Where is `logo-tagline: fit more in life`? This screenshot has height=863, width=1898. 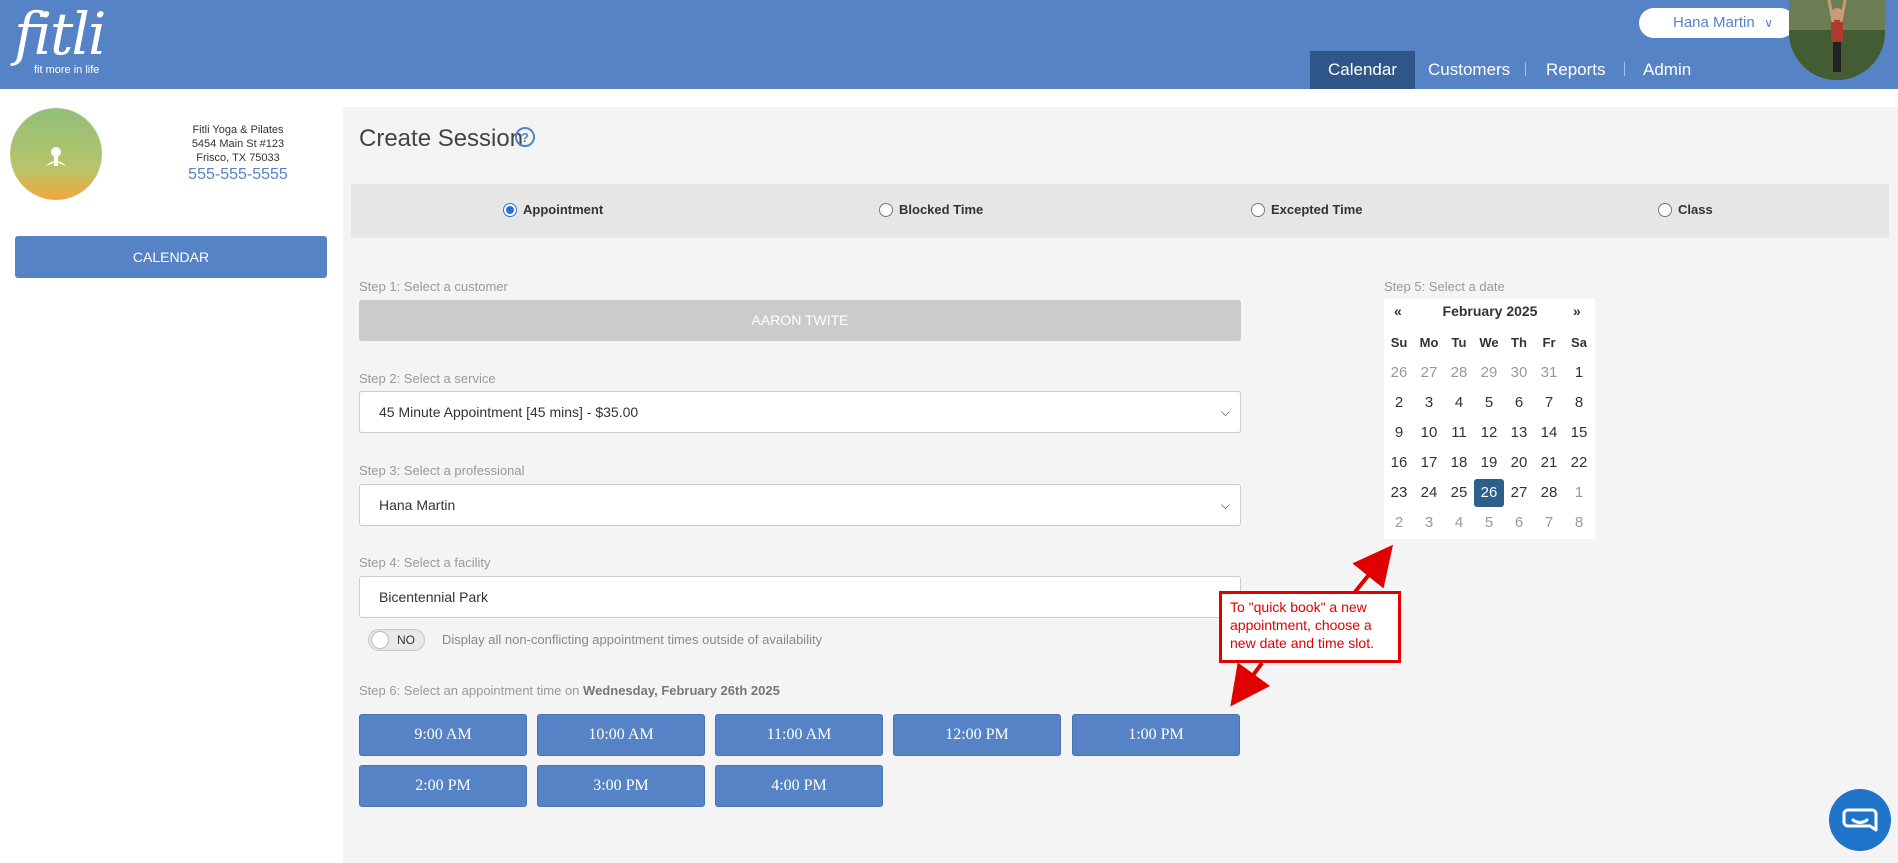 logo-tagline: fit more in life is located at coordinates (67, 70).